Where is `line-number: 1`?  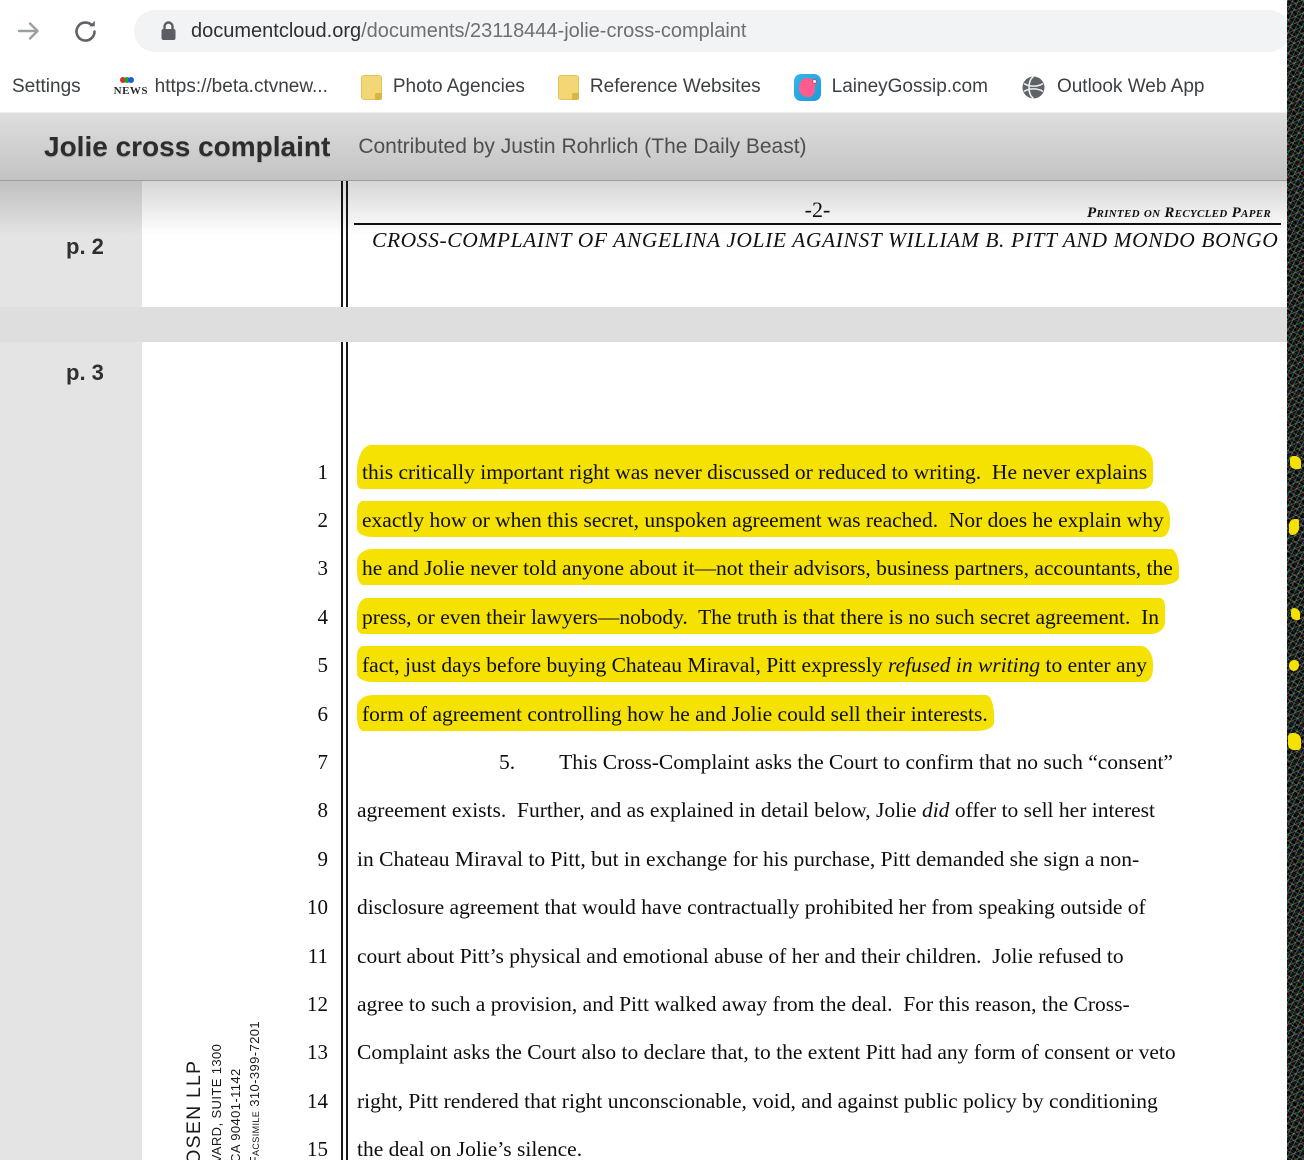 line-number: 1 is located at coordinates (323, 471).